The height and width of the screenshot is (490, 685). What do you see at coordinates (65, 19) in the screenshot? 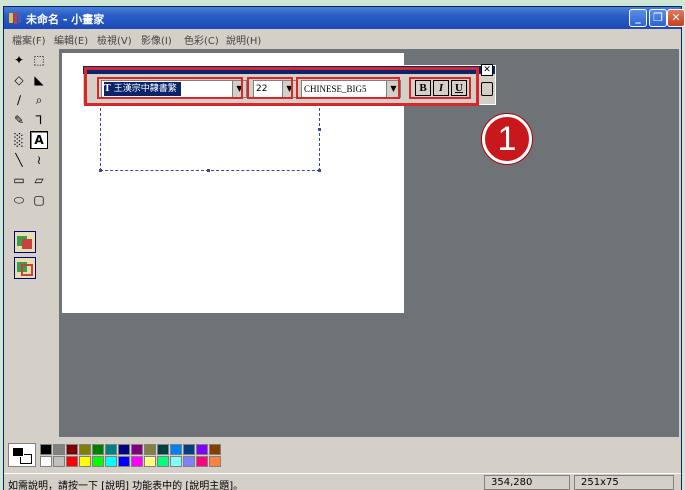
I see `window-title: 未命名 - 小畫家` at bounding box center [65, 19].